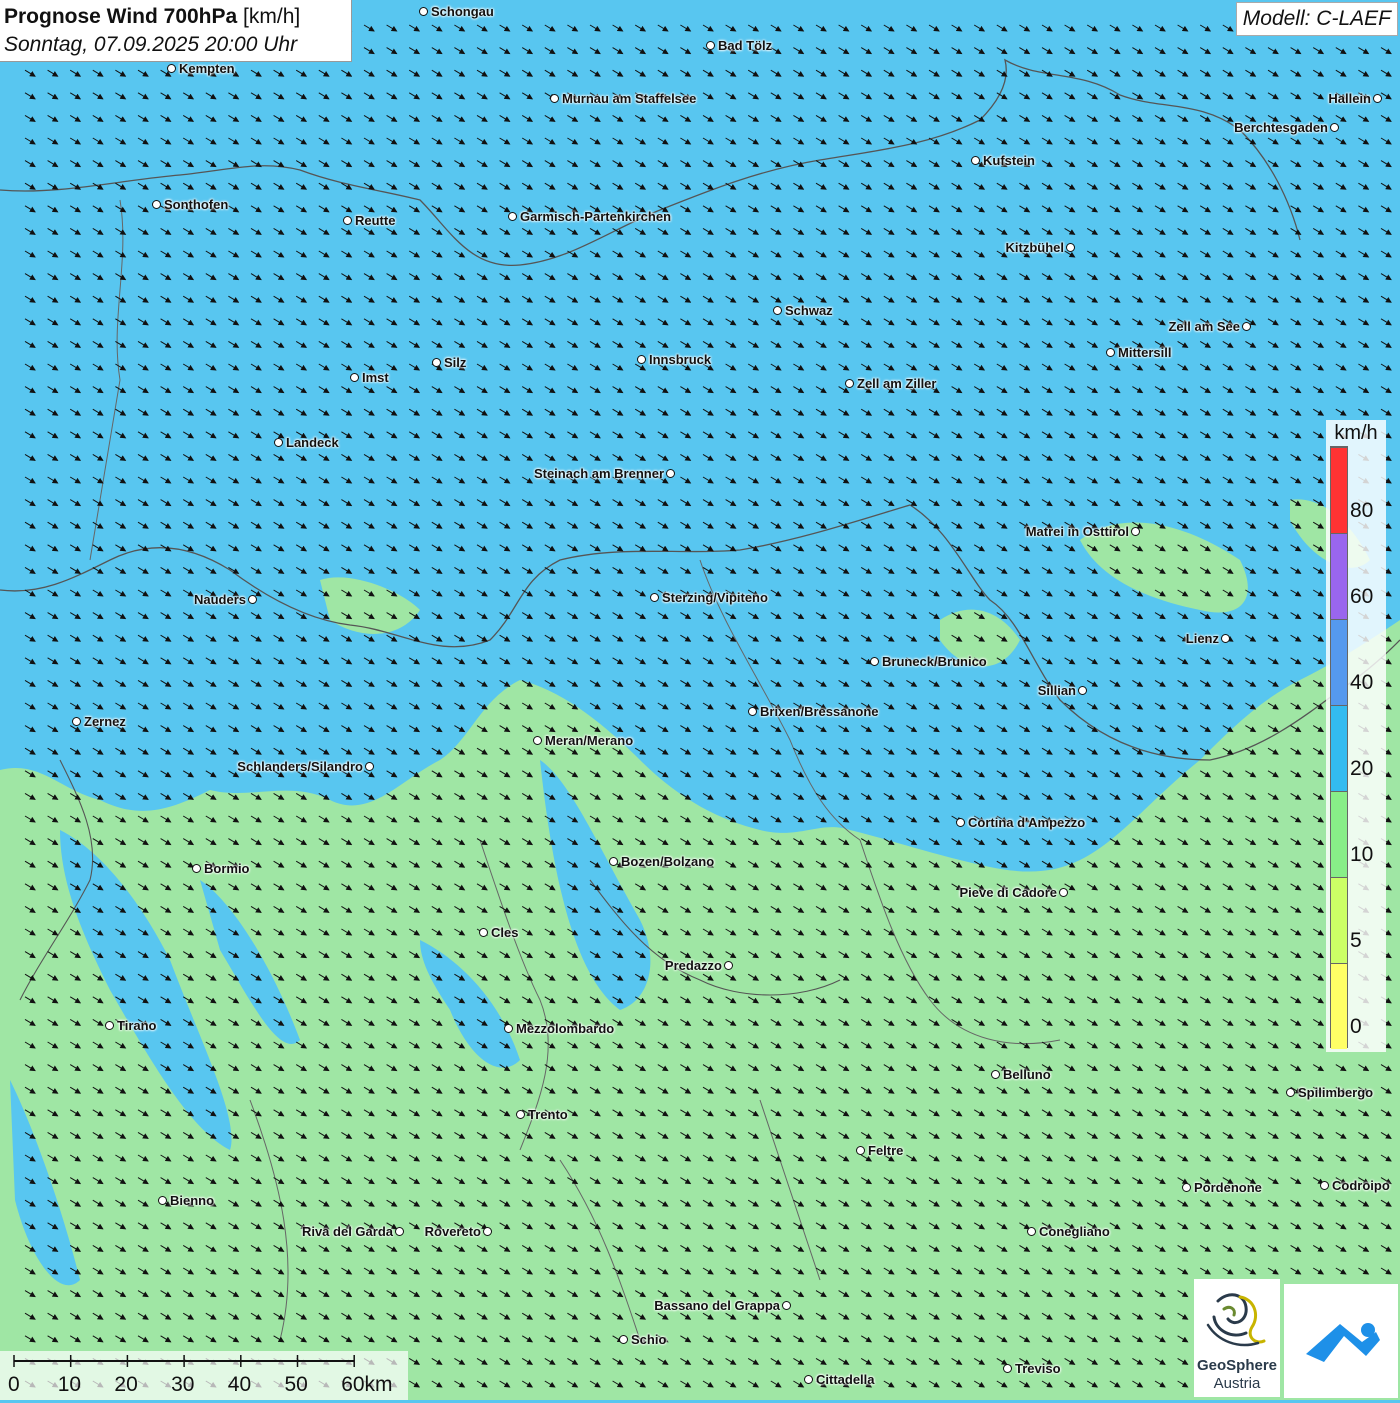 This screenshot has height=1403, width=1400. What do you see at coordinates (219, 599) in the screenshot?
I see `city-label: Nauders` at bounding box center [219, 599].